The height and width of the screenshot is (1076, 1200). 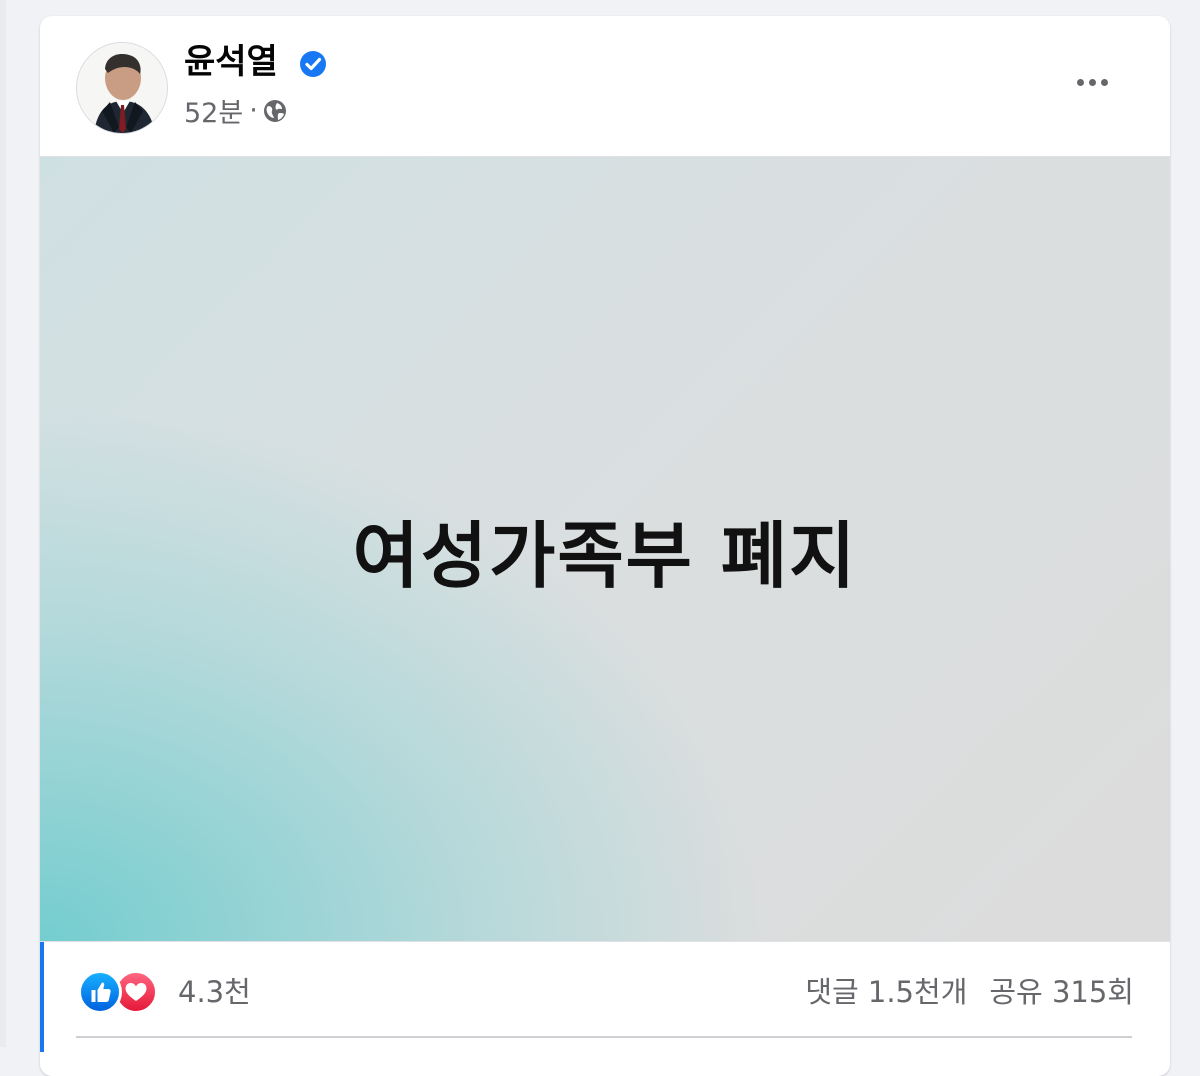 What do you see at coordinates (605, 555) in the screenshot?
I see `post-message: 여성가족부 폐지` at bounding box center [605, 555].